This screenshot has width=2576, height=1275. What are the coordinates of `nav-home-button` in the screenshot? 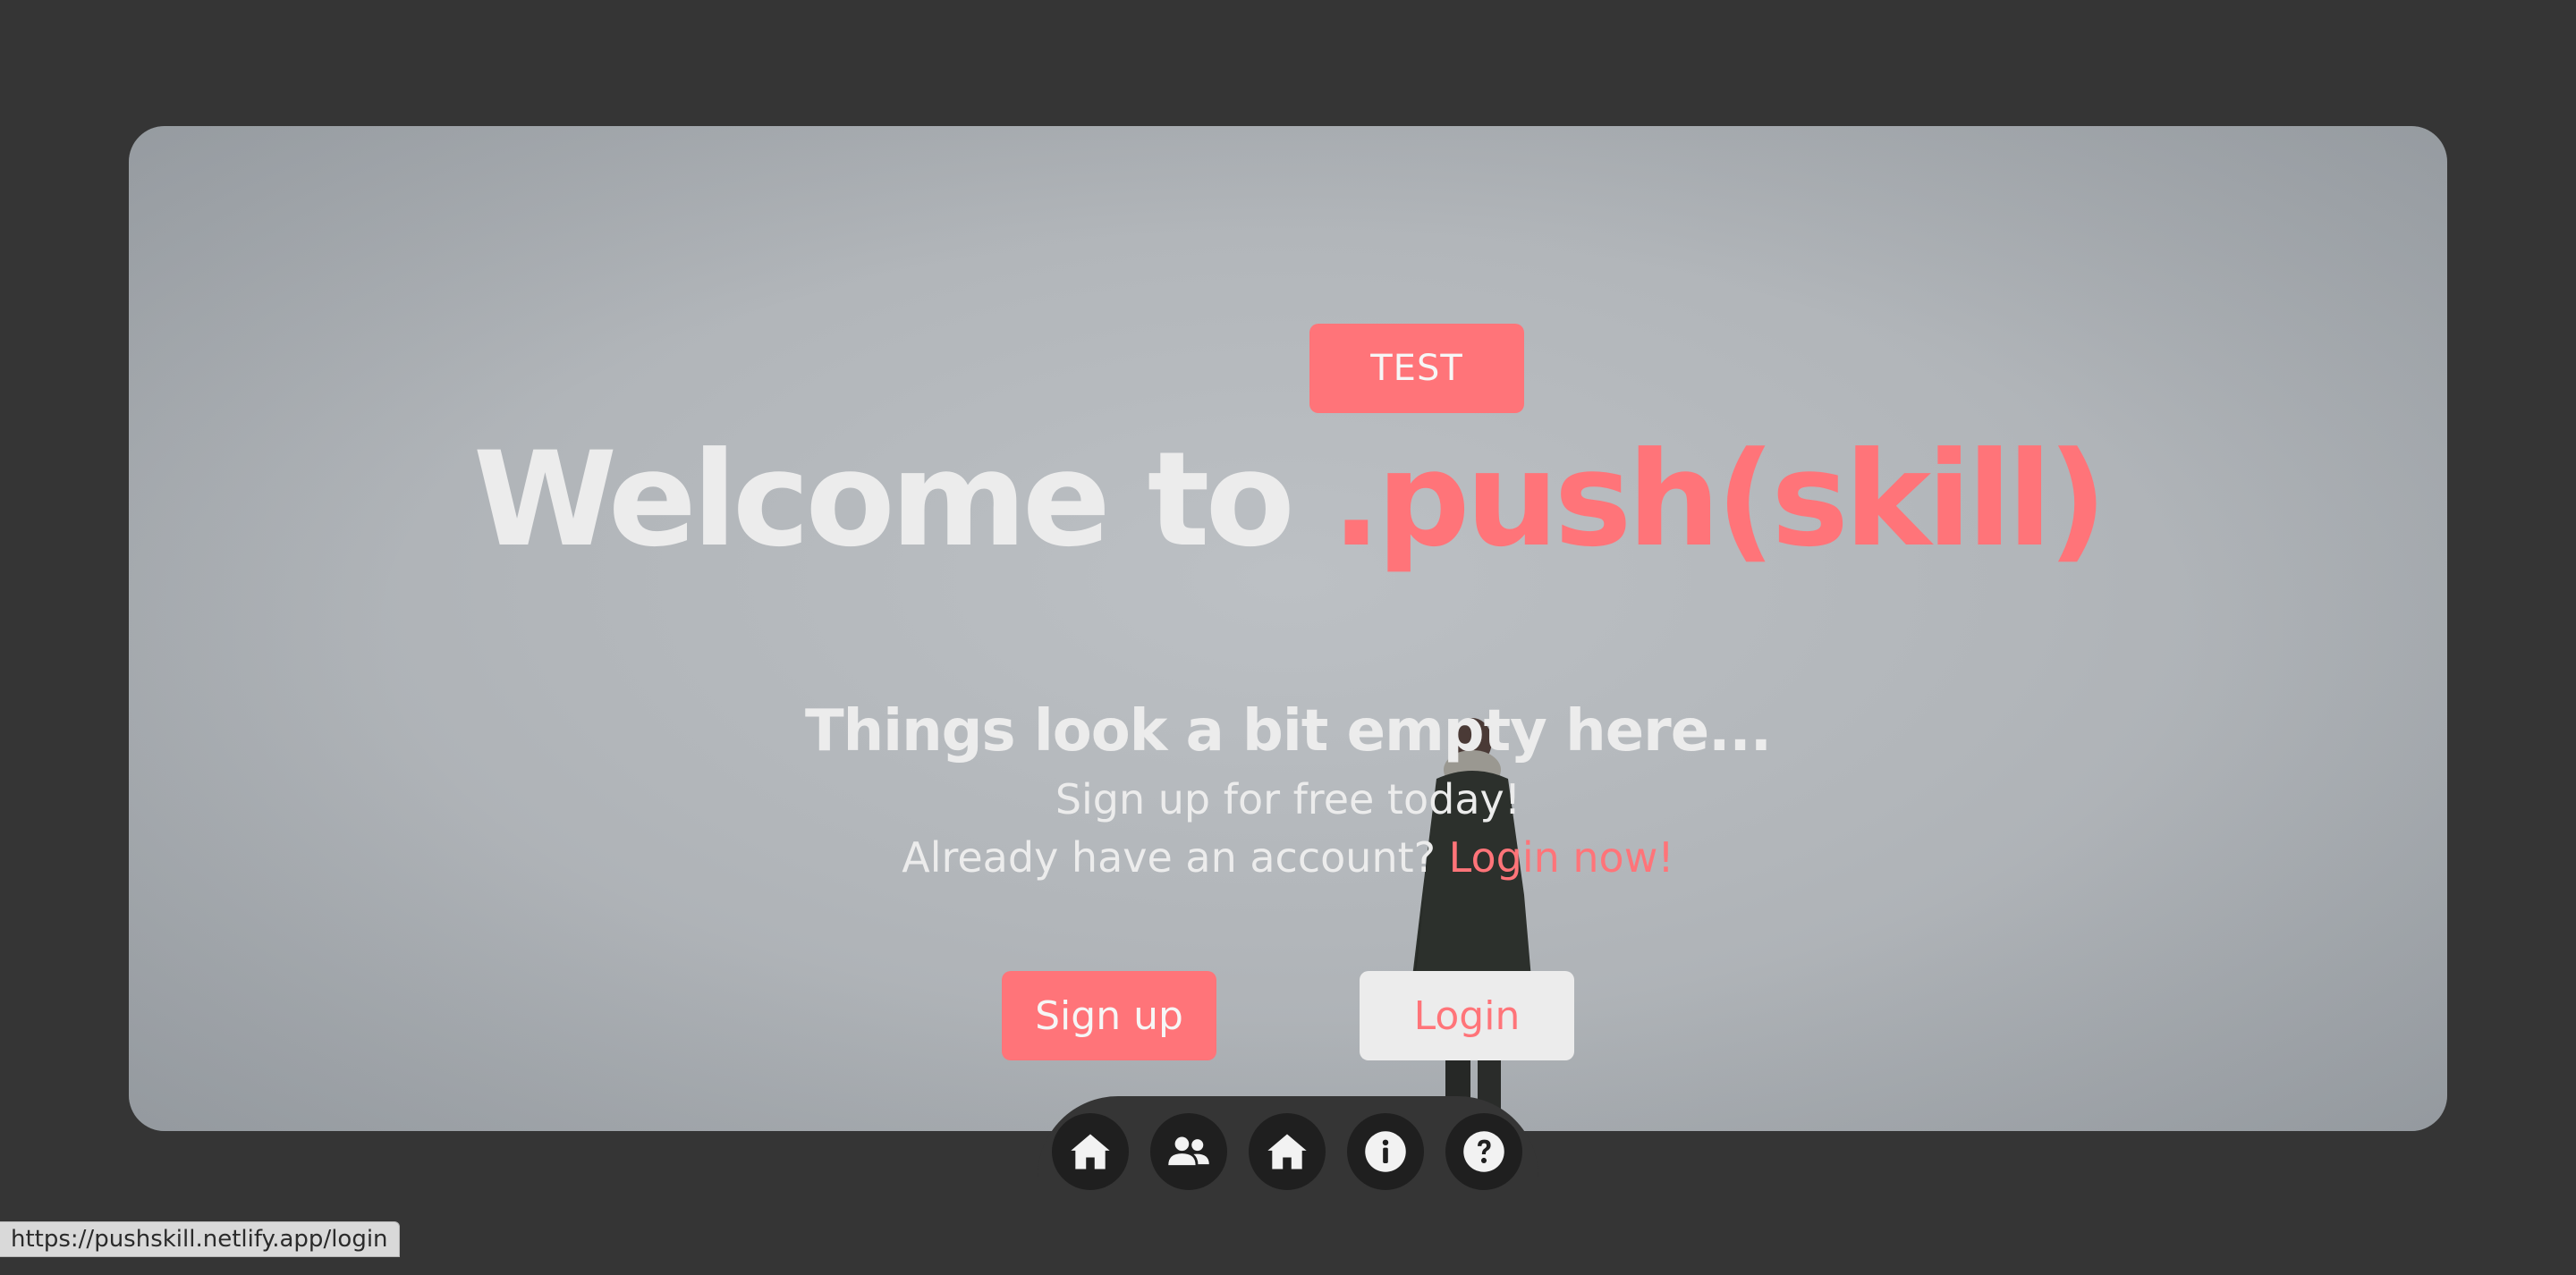 It's located at (1090, 1151).